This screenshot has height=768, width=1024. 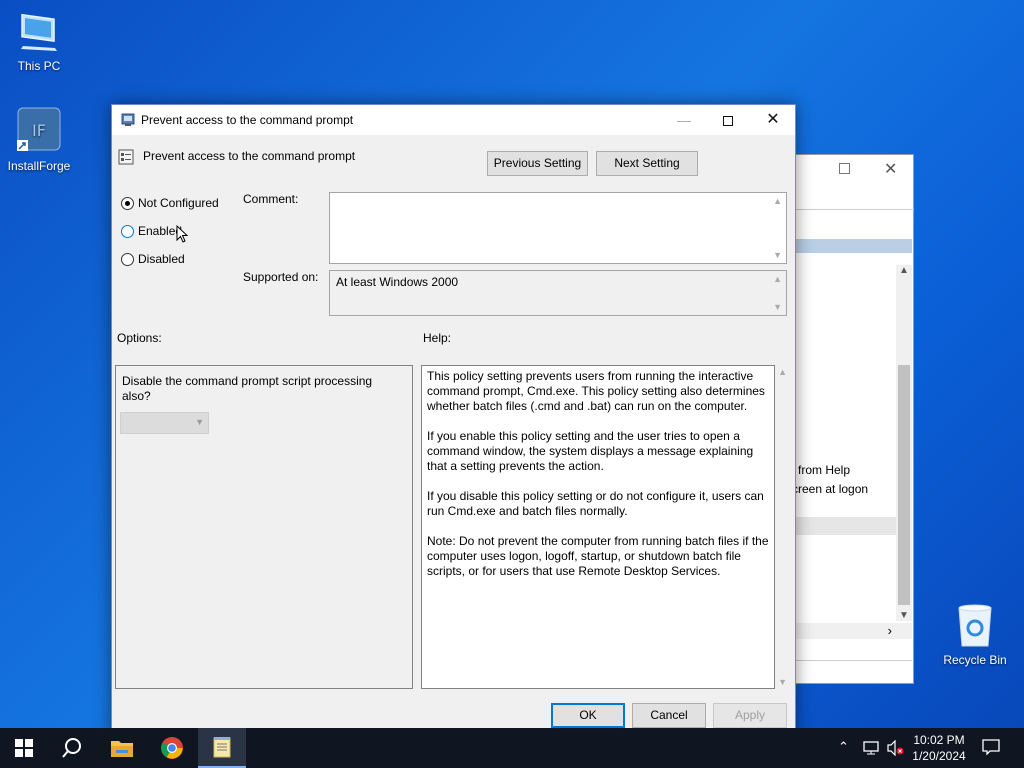 What do you see at coordinates (824, 470) in the screenshot?
I see `background-text: from Help` at bounding box center [824, 470].